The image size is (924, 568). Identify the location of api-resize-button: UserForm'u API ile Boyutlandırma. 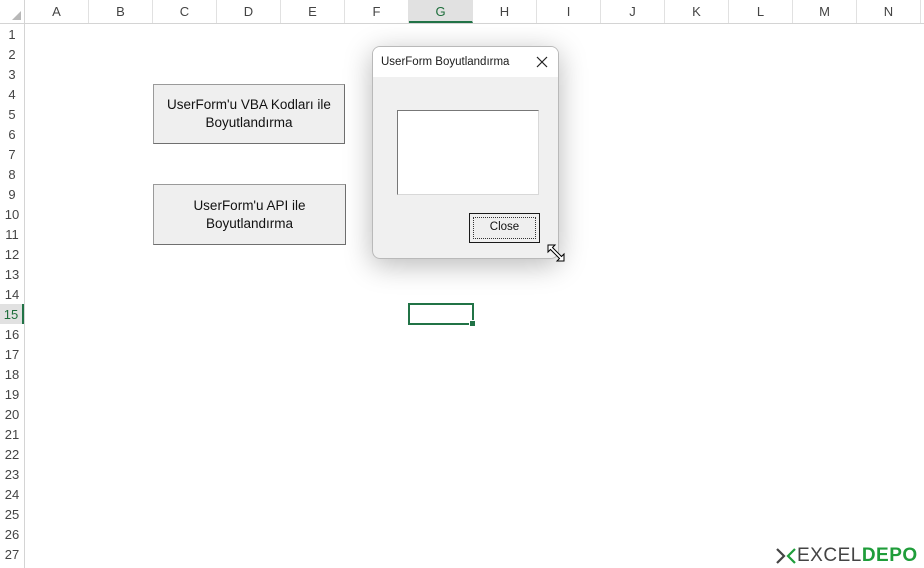
(249, 214).